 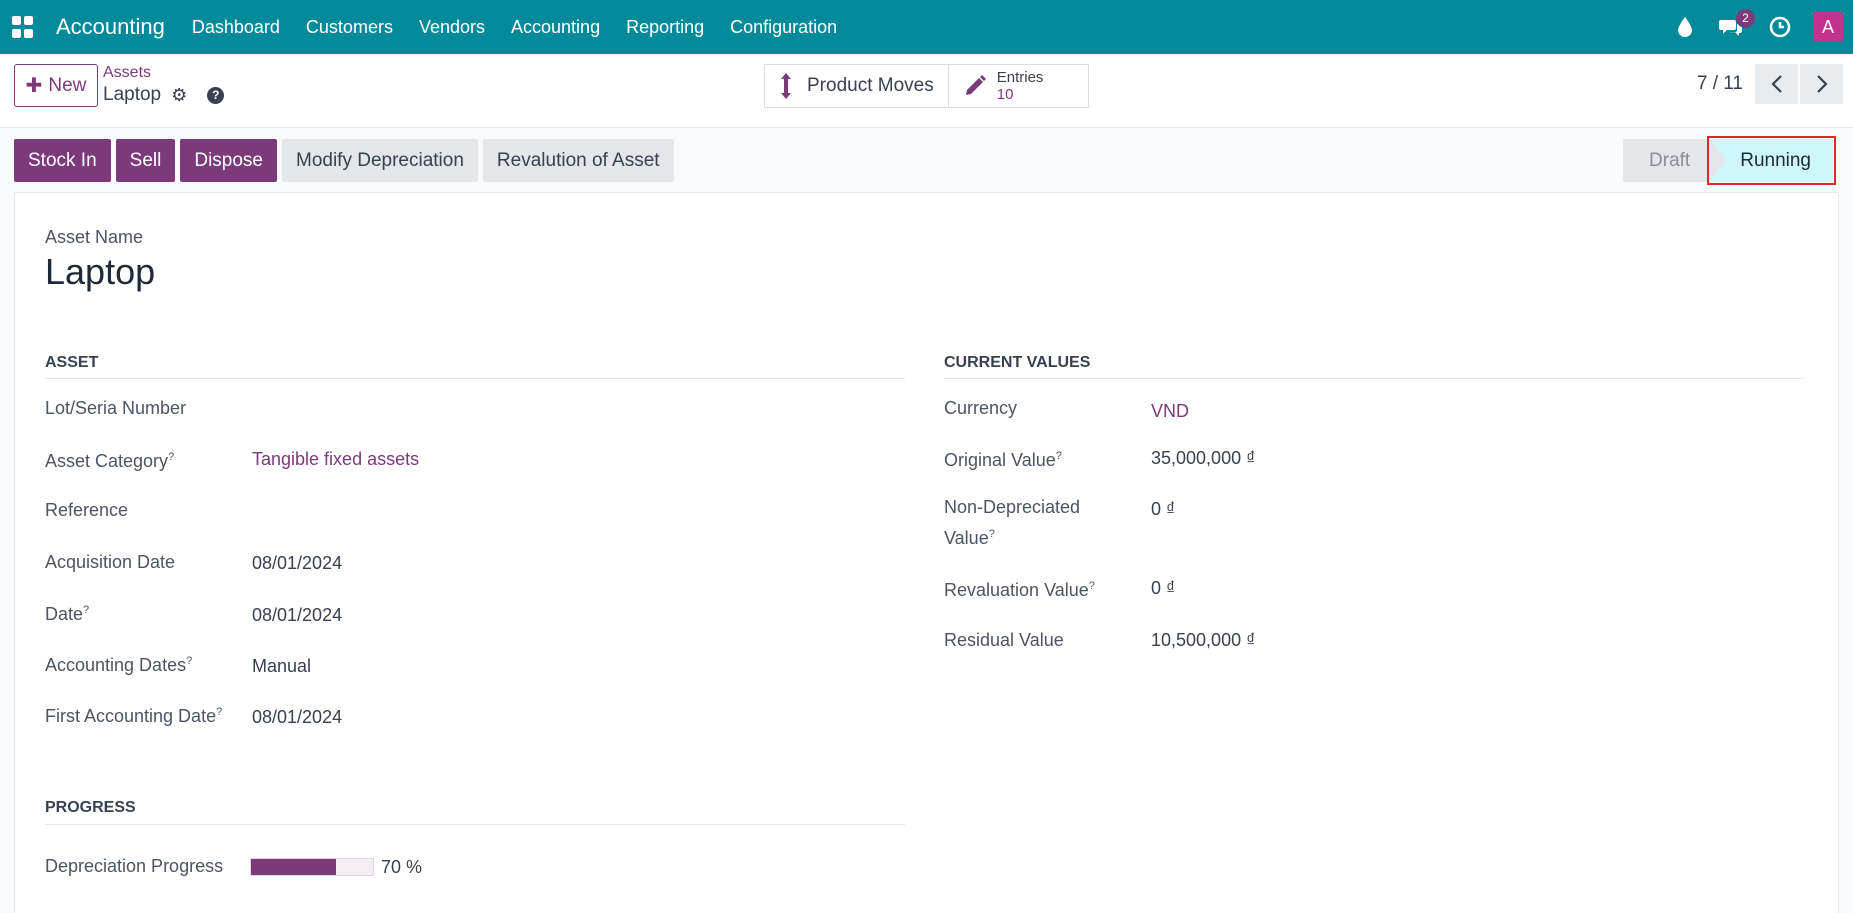 I want to click on apps-icon, so click(x=23, y=27).